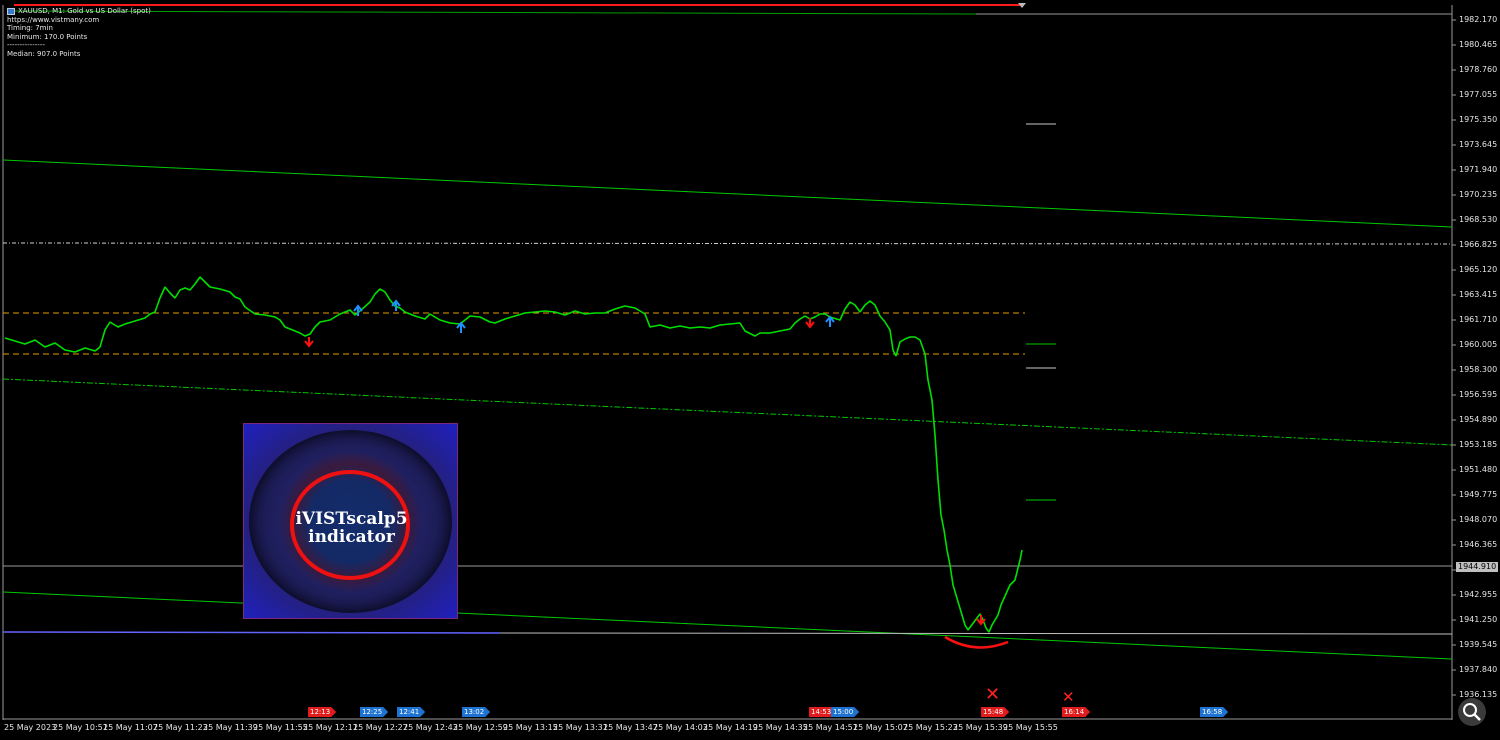 This screenshot has width=1500, height=740. I want to click on time-label: 25 May 12:59, so click(480, 727).